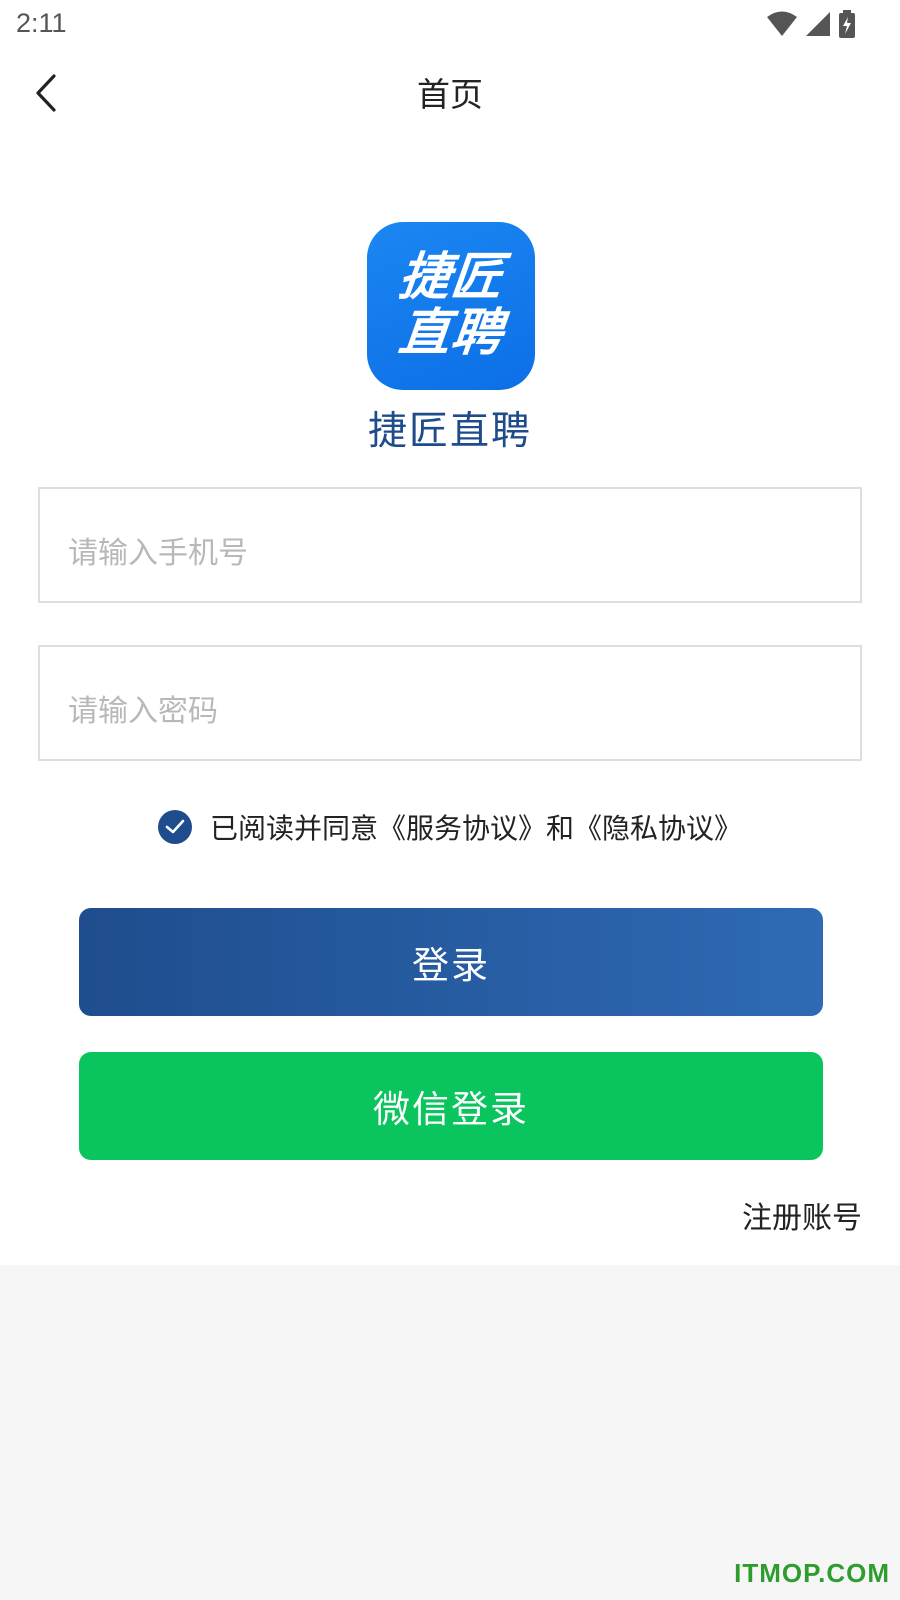 The height and width of the screenshot is (1600, 900). I want to click on app-name: 捷匠直聘, so click(449, 431).